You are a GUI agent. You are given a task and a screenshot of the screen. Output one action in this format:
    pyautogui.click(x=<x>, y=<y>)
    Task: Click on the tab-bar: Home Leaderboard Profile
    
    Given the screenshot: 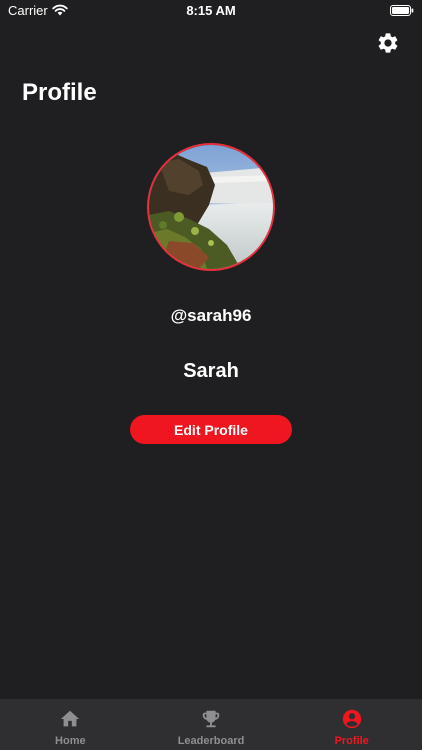 What is the action you would take?
    pyautogui.click(x=211, y=724)
    